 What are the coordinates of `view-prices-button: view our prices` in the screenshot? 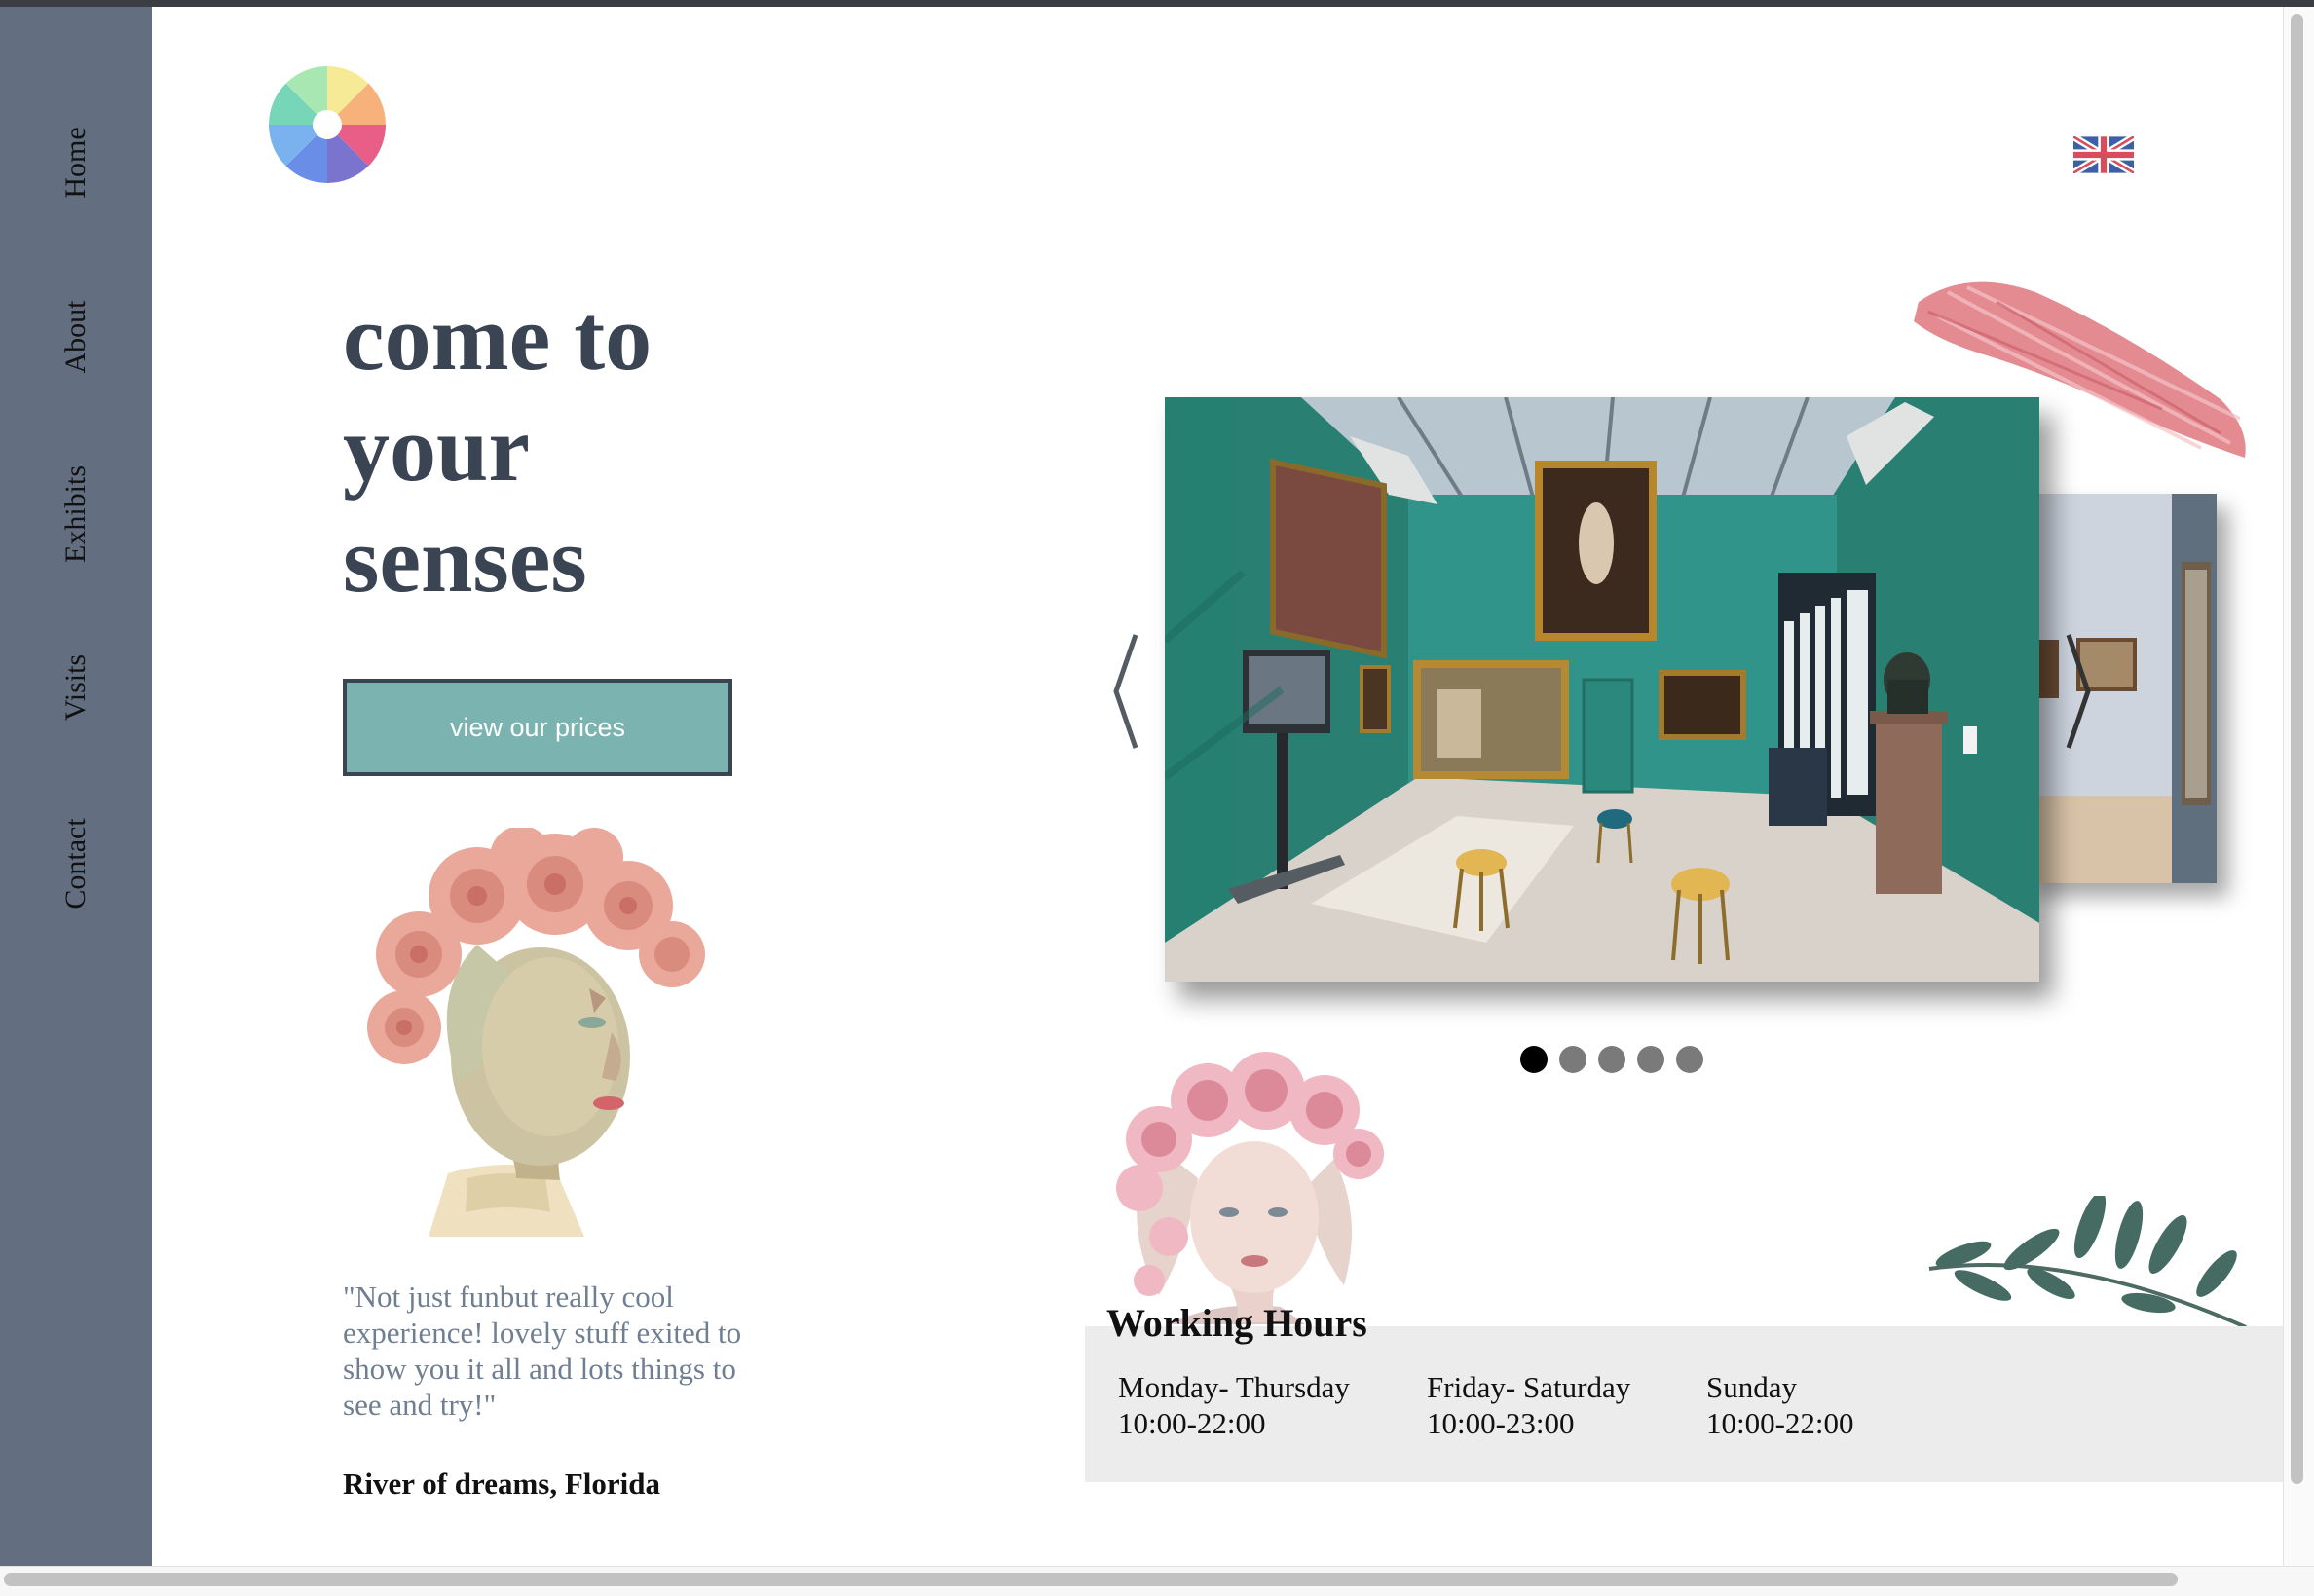 It's located at (537, 727).